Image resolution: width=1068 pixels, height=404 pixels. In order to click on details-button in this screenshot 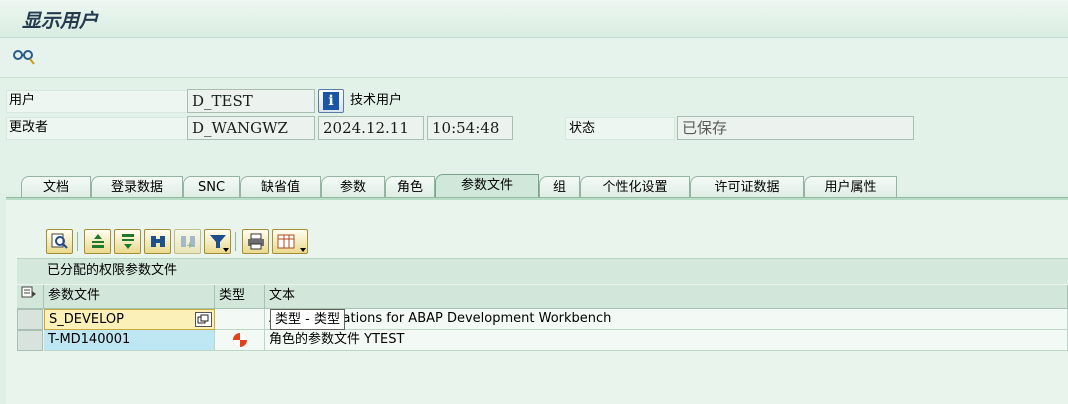, I will do `click(59, 241)`.